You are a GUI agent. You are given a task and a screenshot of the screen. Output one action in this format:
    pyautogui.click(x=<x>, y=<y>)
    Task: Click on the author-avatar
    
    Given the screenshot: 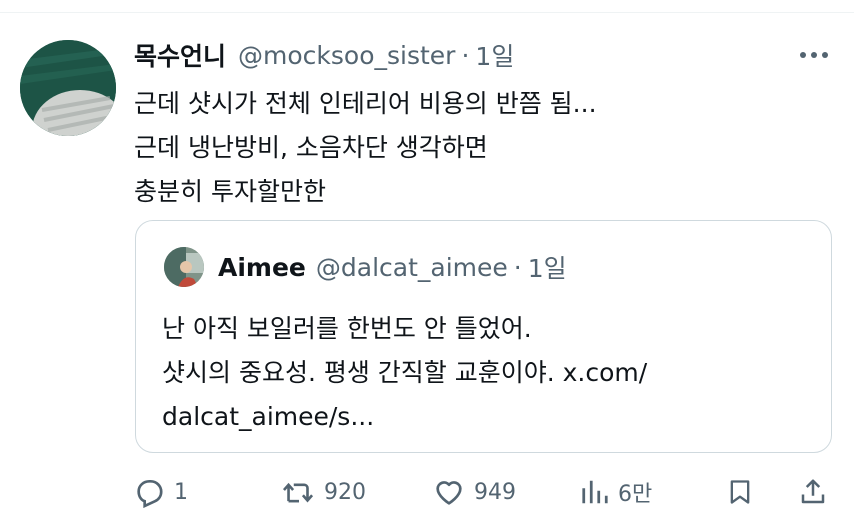 What is the action you would take?
    pyautogui.click(x=68, y=88)
    